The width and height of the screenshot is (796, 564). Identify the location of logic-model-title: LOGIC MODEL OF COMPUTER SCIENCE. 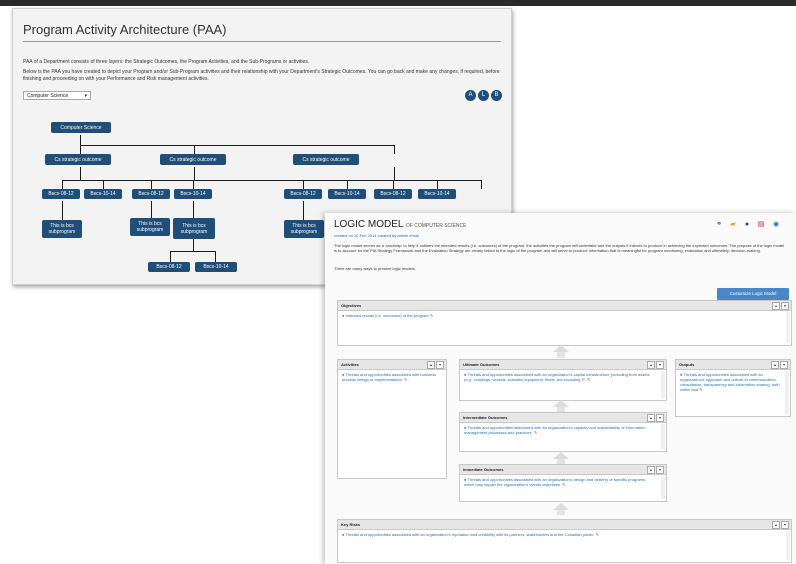
(400, 224).